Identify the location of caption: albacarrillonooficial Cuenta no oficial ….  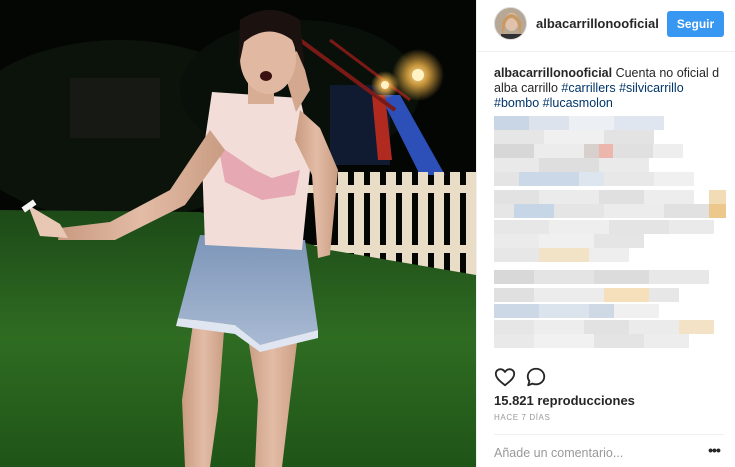
(609, 88).